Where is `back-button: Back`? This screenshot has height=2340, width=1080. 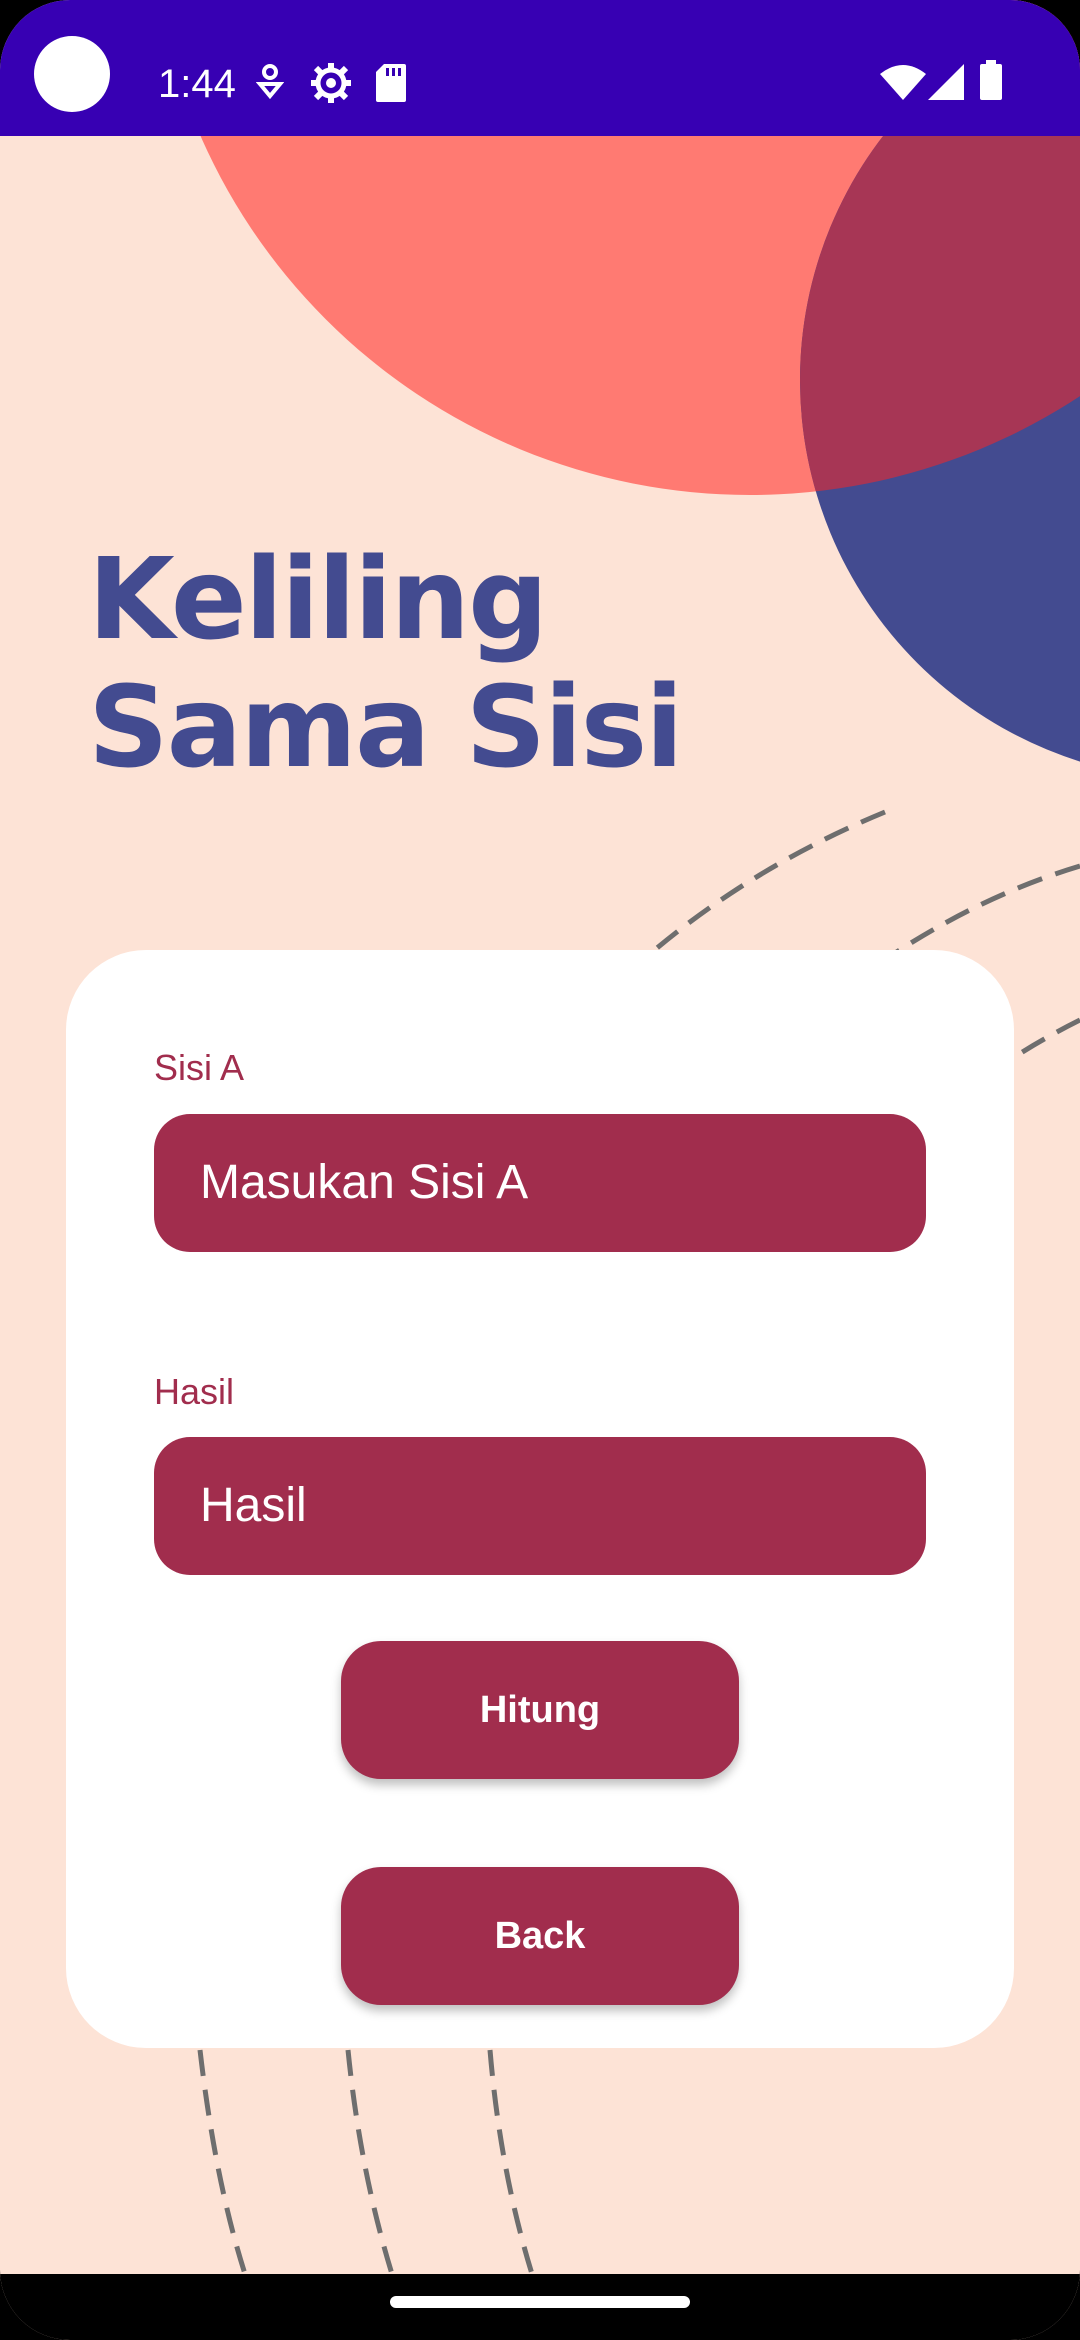 back-button: Back is located at coordinates (540, 1936).